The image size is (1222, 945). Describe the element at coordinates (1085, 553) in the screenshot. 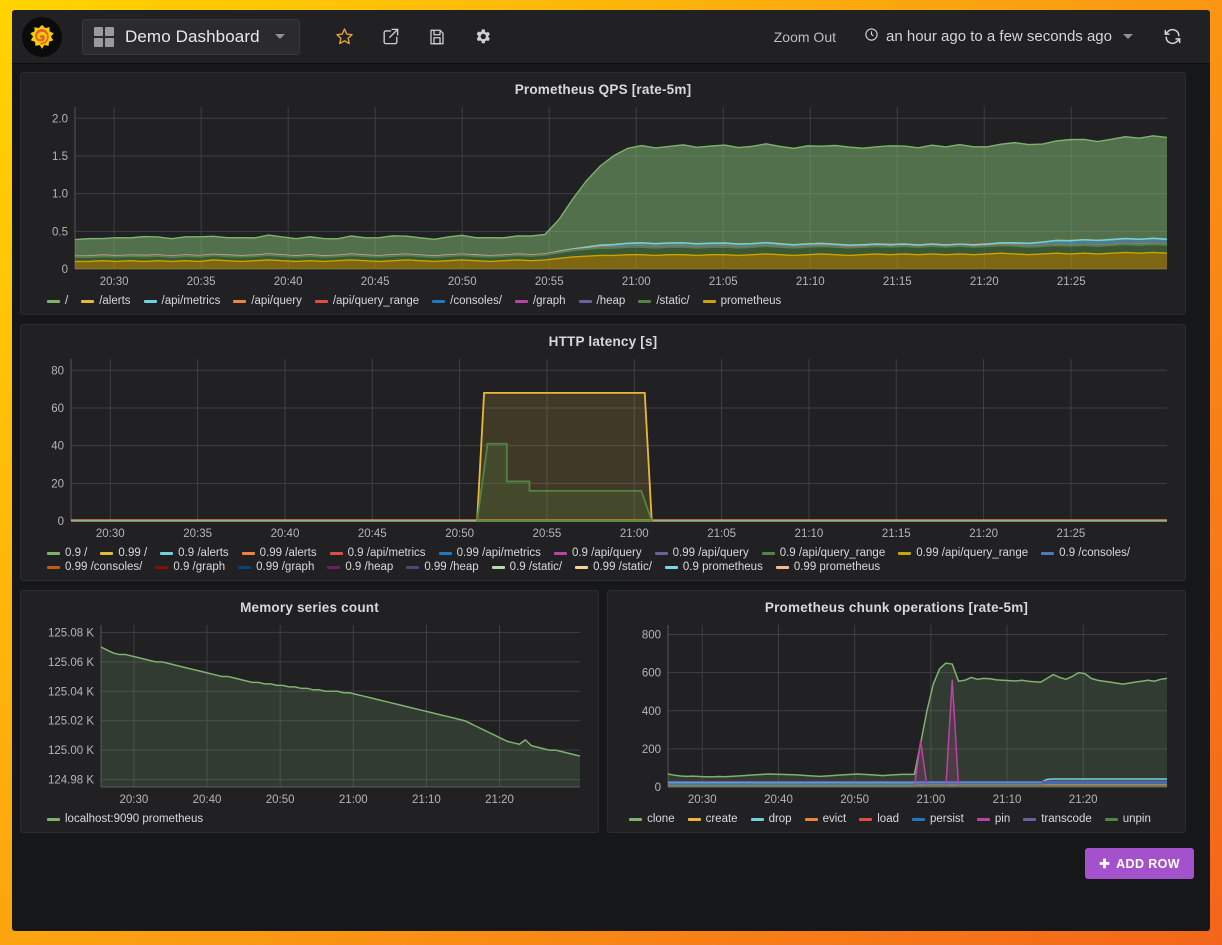

I see `legend-item: 0.9 /consoles/` at that location.